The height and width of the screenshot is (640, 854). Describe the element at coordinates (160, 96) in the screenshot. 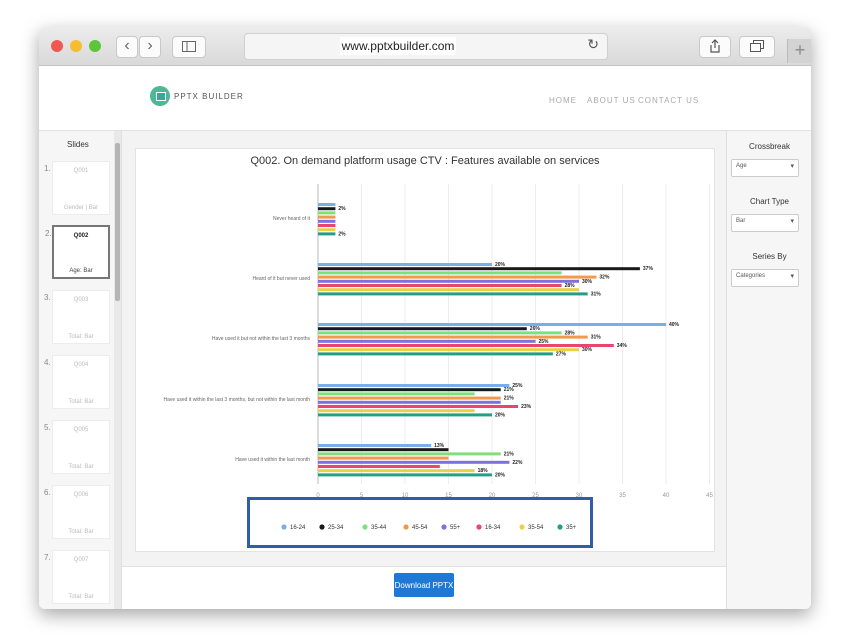

I see `logo-icon` at that location.